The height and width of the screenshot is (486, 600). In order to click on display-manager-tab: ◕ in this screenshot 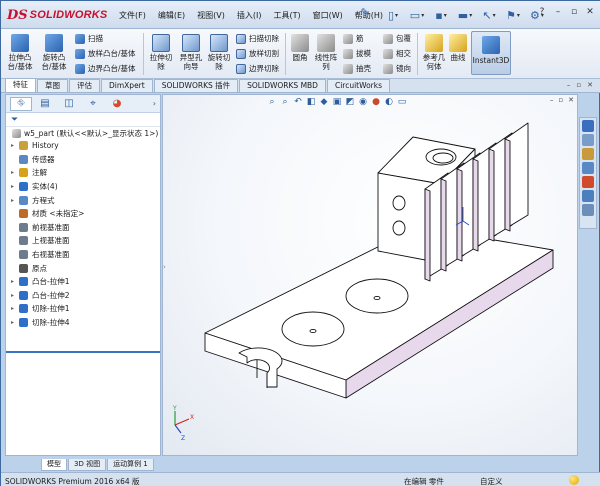, I will do `click(117, 104)`.